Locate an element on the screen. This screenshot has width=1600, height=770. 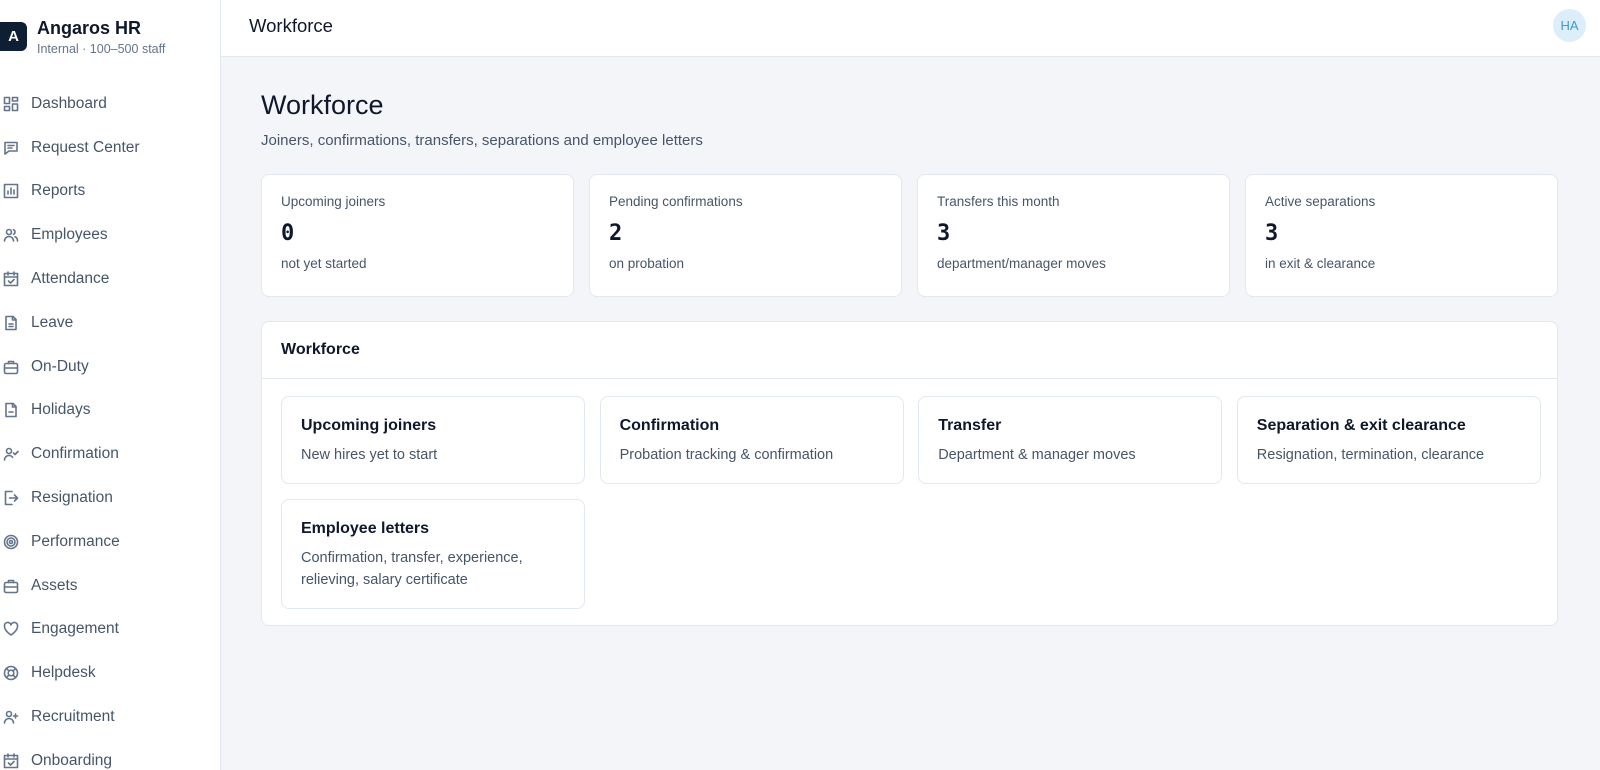
tile-transfer: Transfer Department & manager moves is located at coordinates (1070, 440).